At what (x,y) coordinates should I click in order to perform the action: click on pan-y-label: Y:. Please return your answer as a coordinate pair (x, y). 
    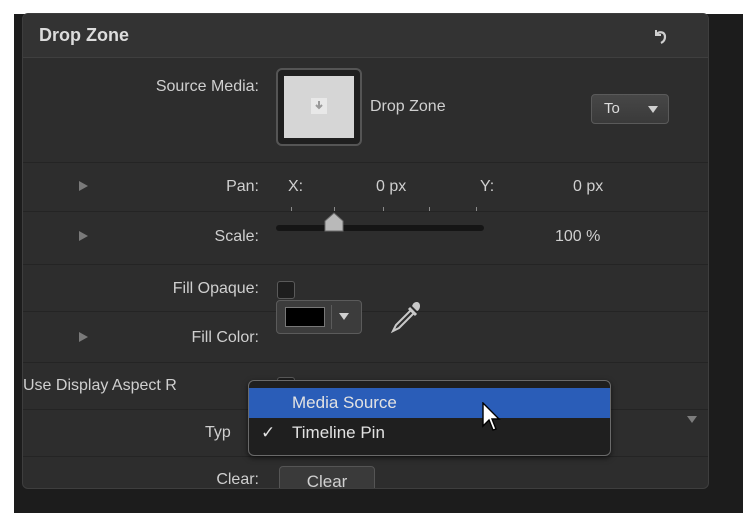
    Looking at the image, I should click on (487, 186).